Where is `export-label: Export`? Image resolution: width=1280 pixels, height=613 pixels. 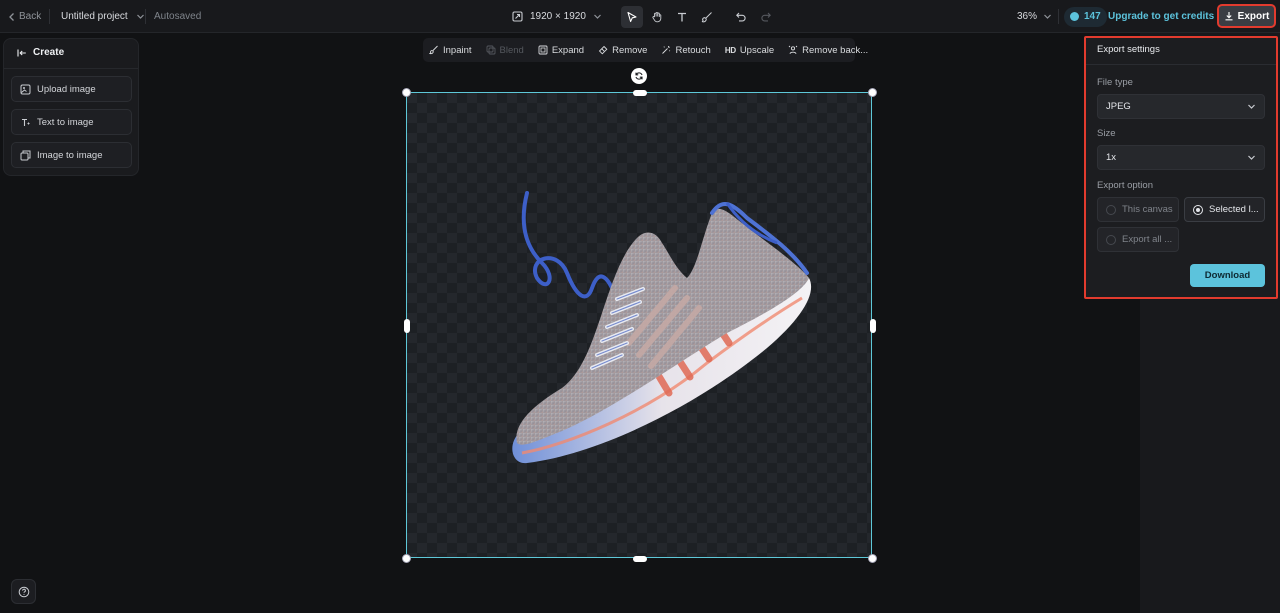
export-label: Export is located at coordinates (1253, 16).